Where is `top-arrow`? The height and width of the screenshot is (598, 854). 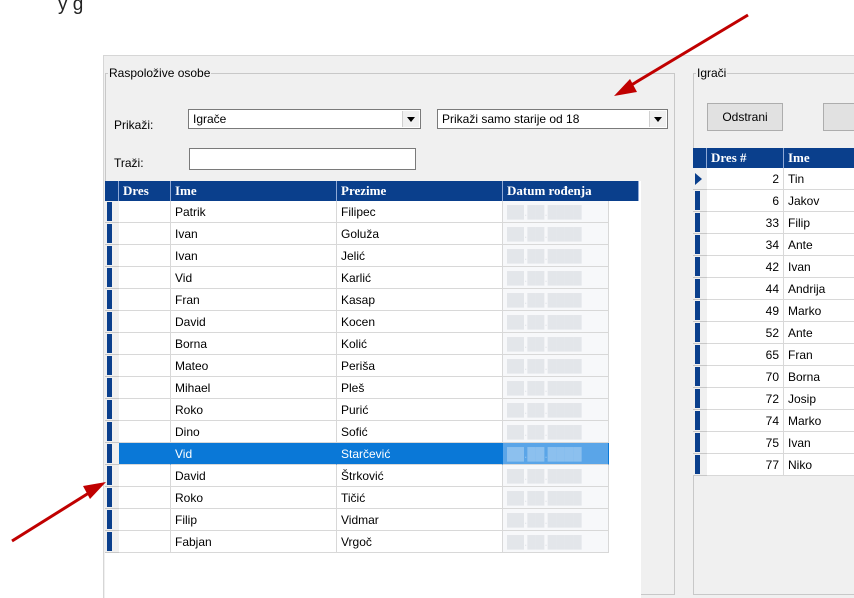 top-arrow is located at coordinates (681, 54).